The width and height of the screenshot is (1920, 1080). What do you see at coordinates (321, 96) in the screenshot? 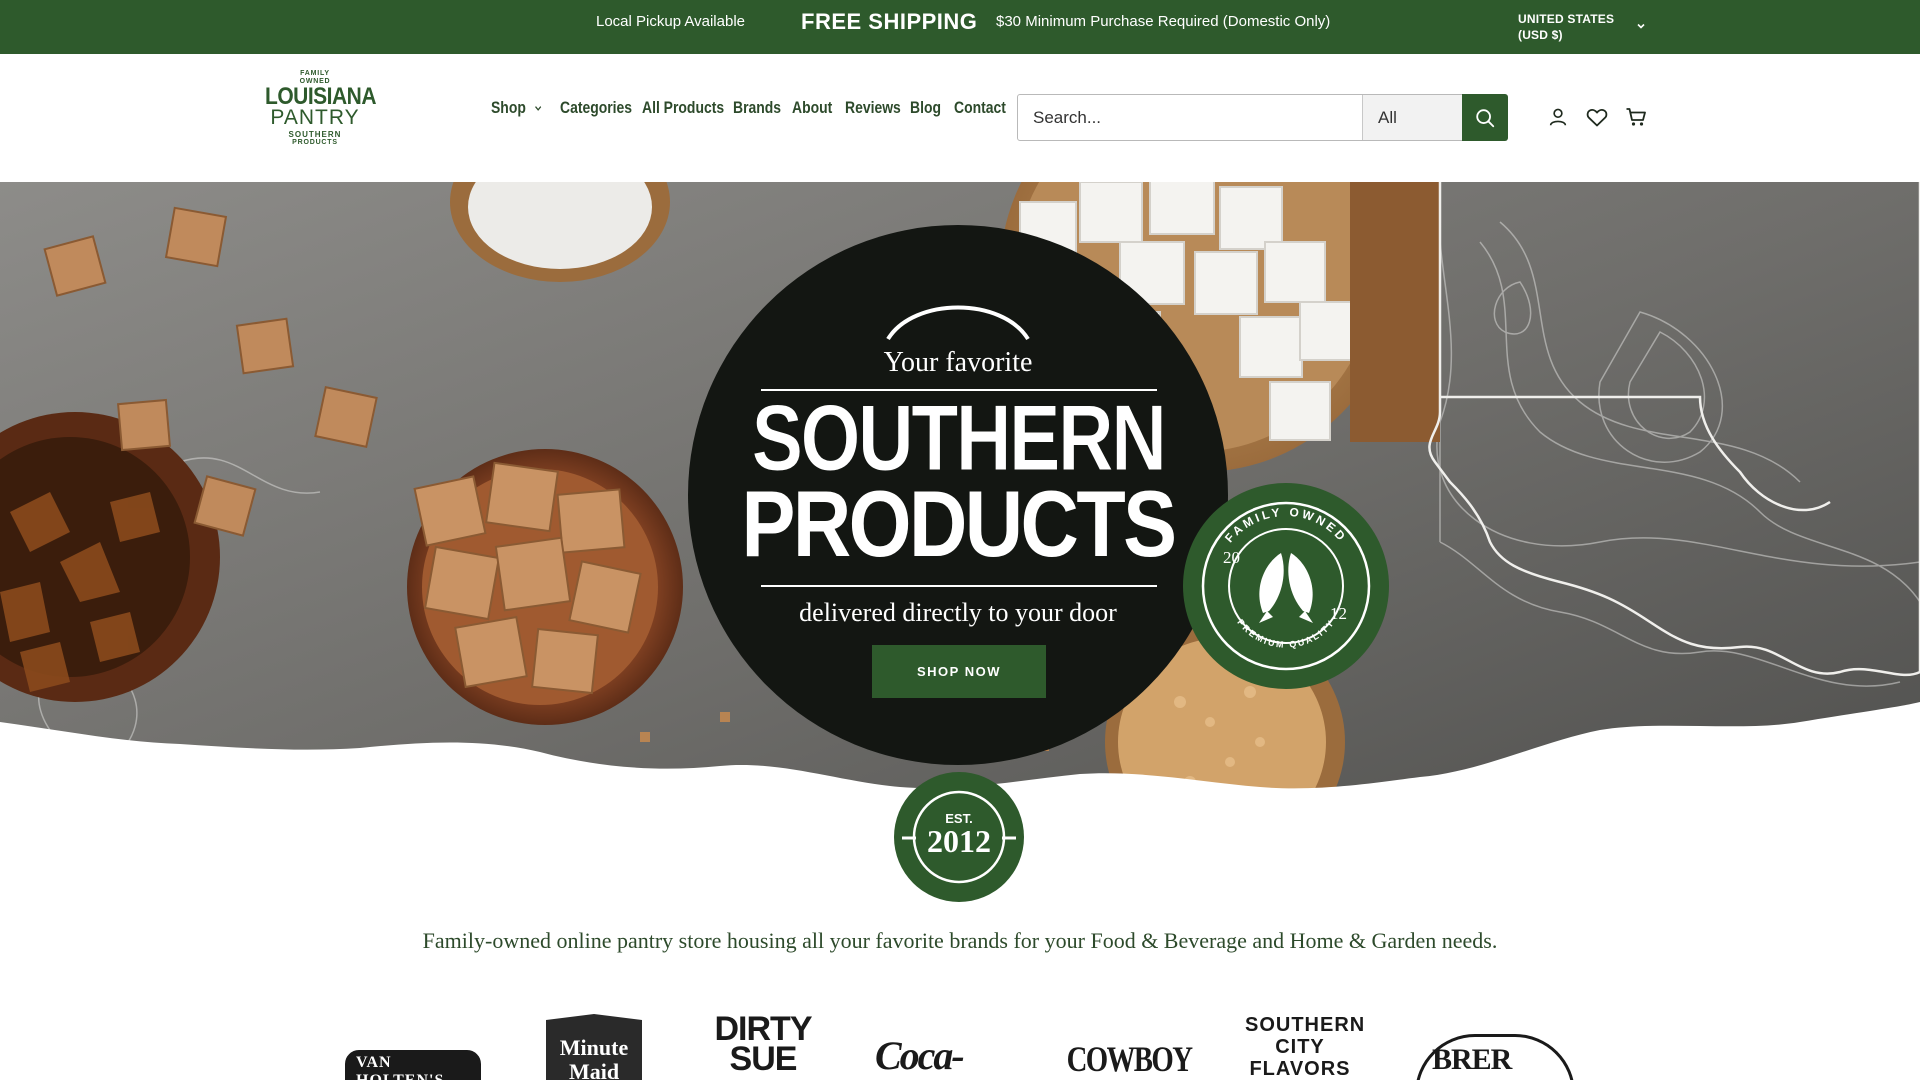
I see `logo-louisiana: LOUISIANA` at bounding box center [321, 96].